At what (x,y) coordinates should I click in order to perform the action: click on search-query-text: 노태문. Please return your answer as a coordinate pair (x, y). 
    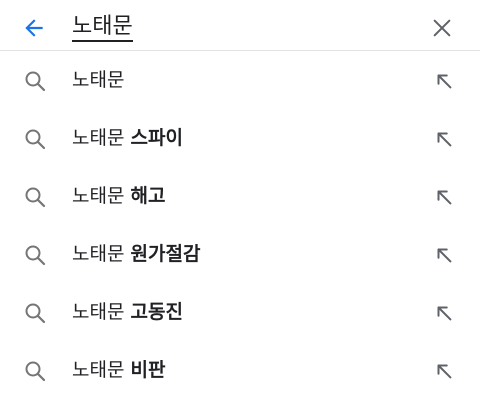
    Looking at the image, I should click on (102, 28).